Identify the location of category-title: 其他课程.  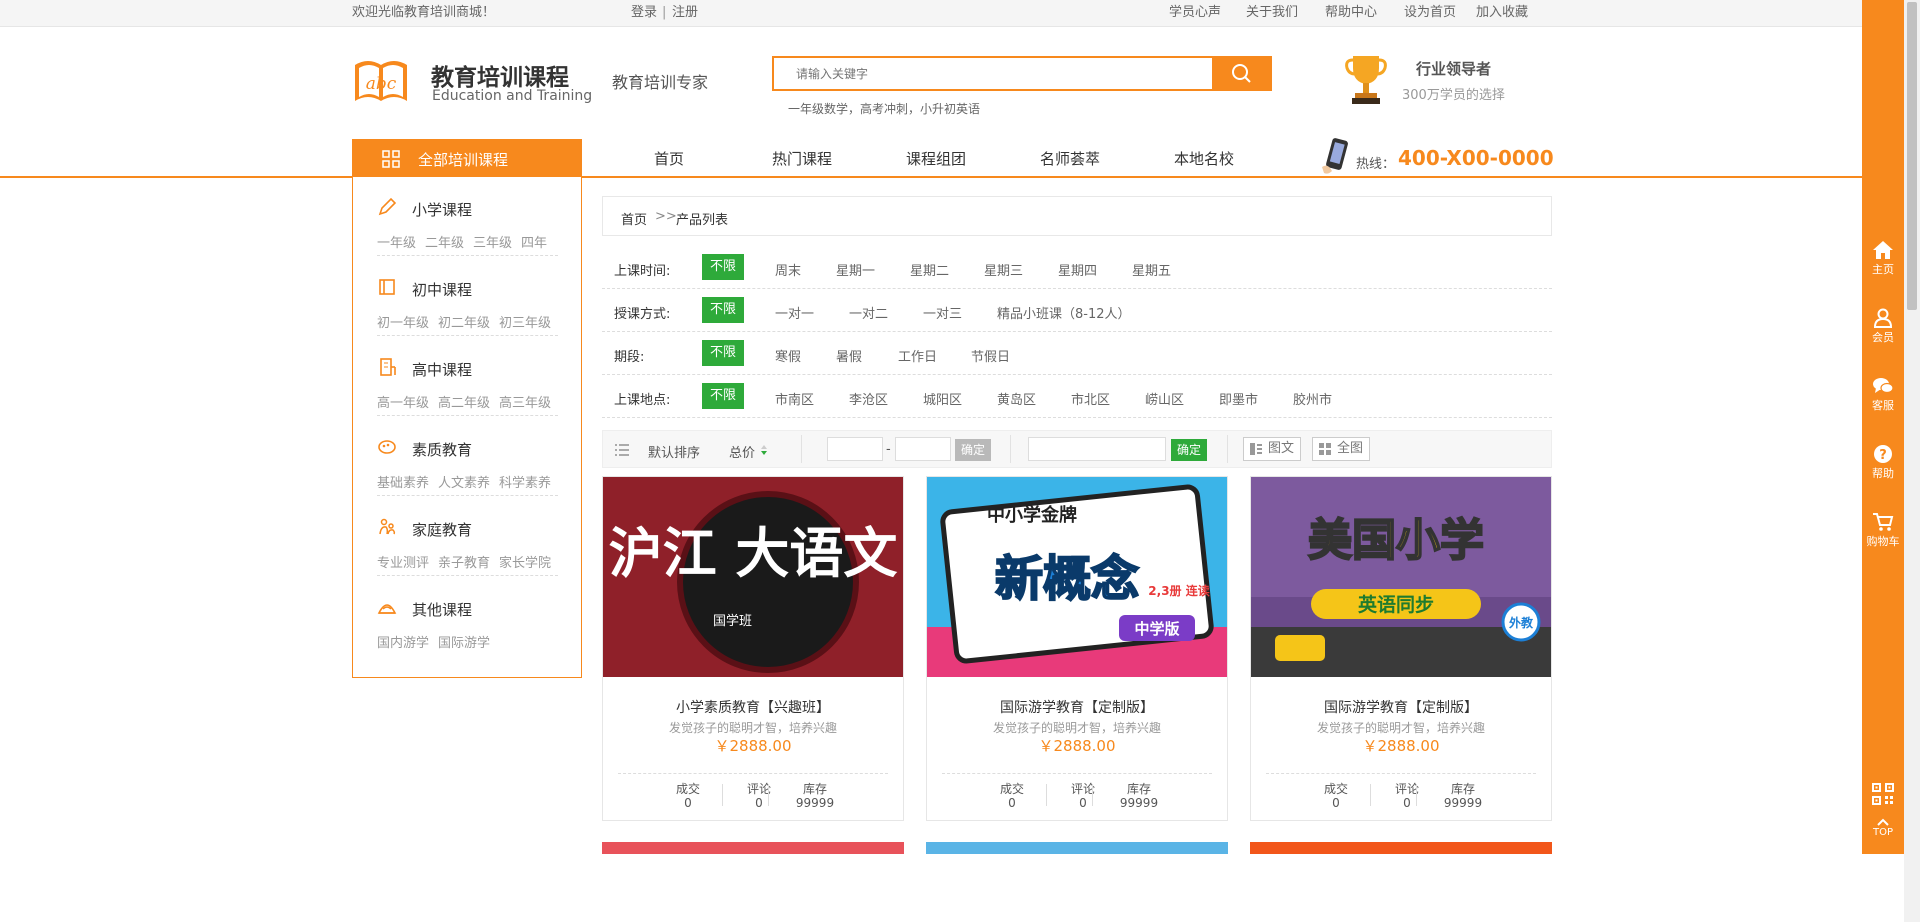
(442, 609).